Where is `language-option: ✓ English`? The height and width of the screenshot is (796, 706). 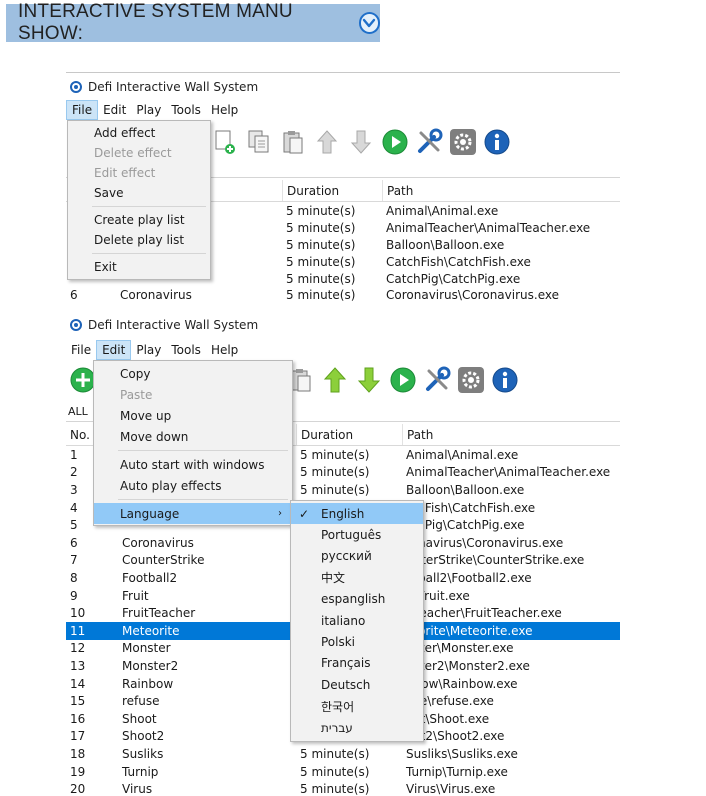 language-option: ✓ English is located at coordinates (357, 514).